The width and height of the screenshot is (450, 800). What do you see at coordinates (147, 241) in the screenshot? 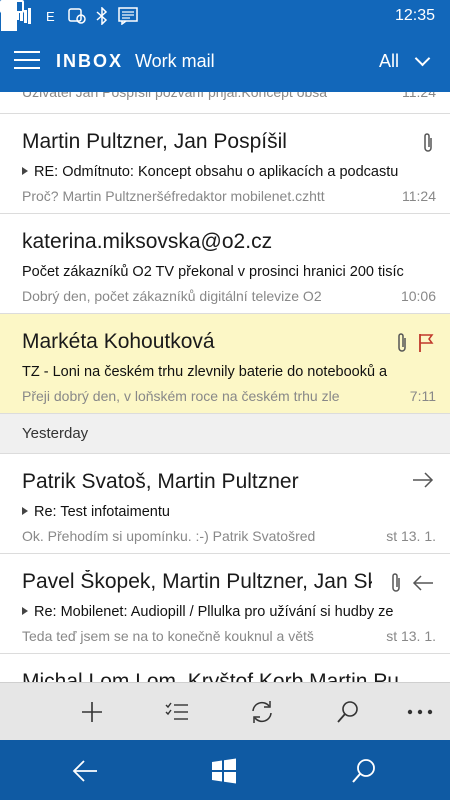
I see `message-sender: katerina.miksovska@o2.cz` at bounding box center [147, 241].